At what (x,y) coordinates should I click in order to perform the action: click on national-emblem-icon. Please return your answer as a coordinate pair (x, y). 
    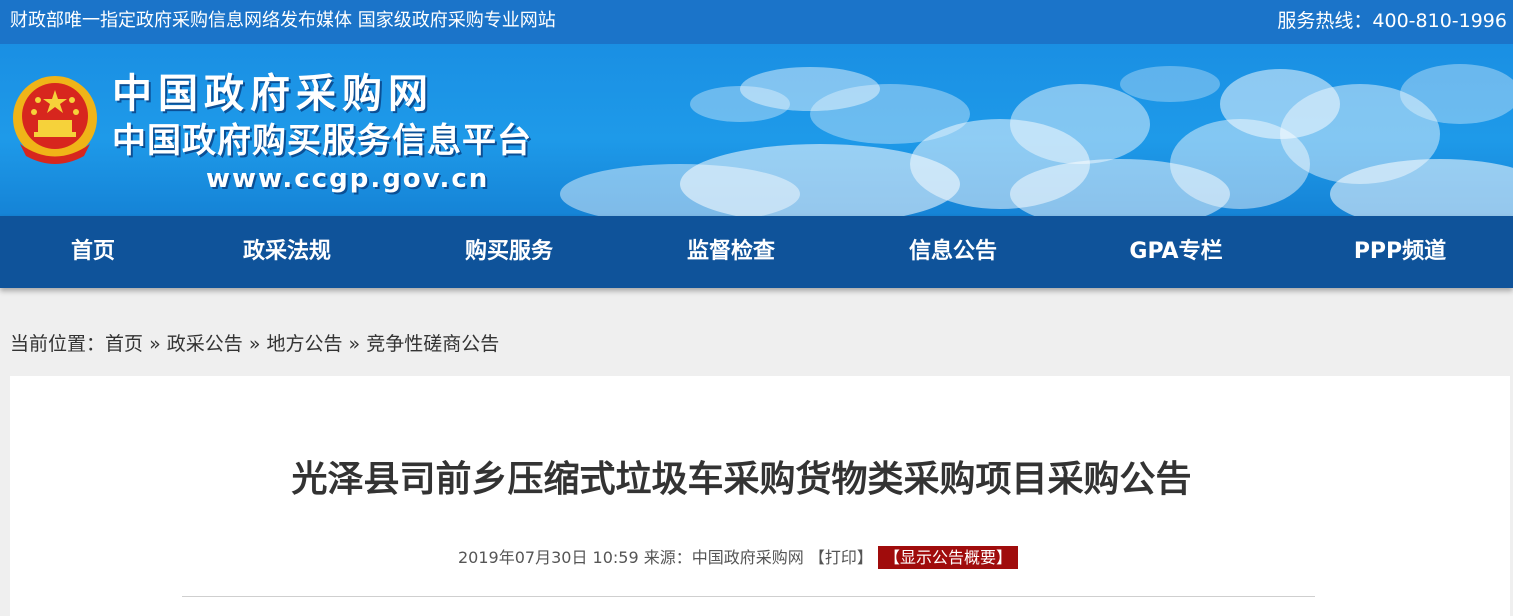
    Looking at the image, I should click on (55, 120).